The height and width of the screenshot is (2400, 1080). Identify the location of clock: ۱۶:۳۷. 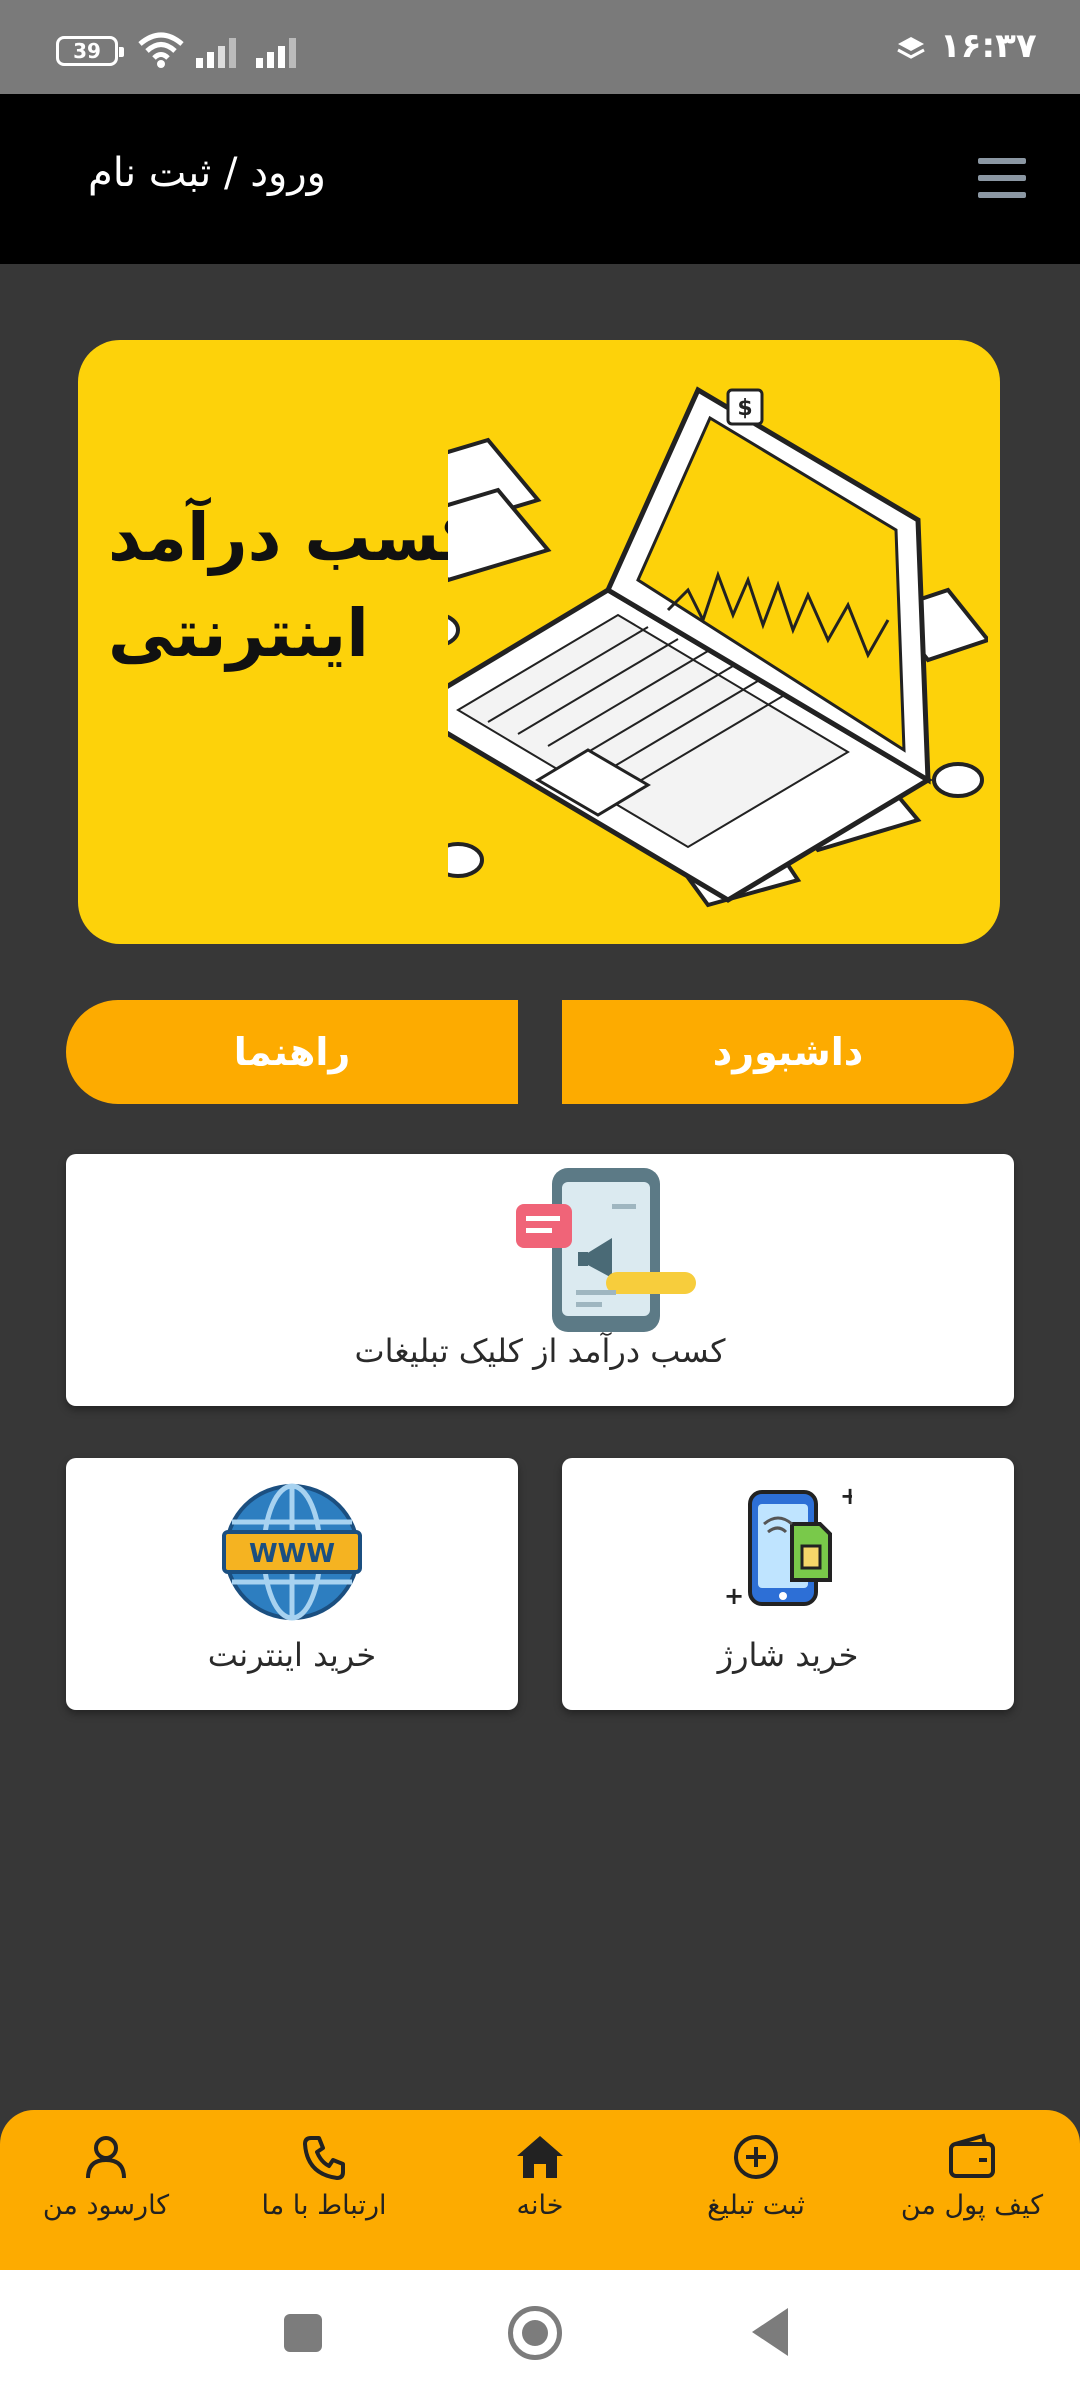
(988, 46).